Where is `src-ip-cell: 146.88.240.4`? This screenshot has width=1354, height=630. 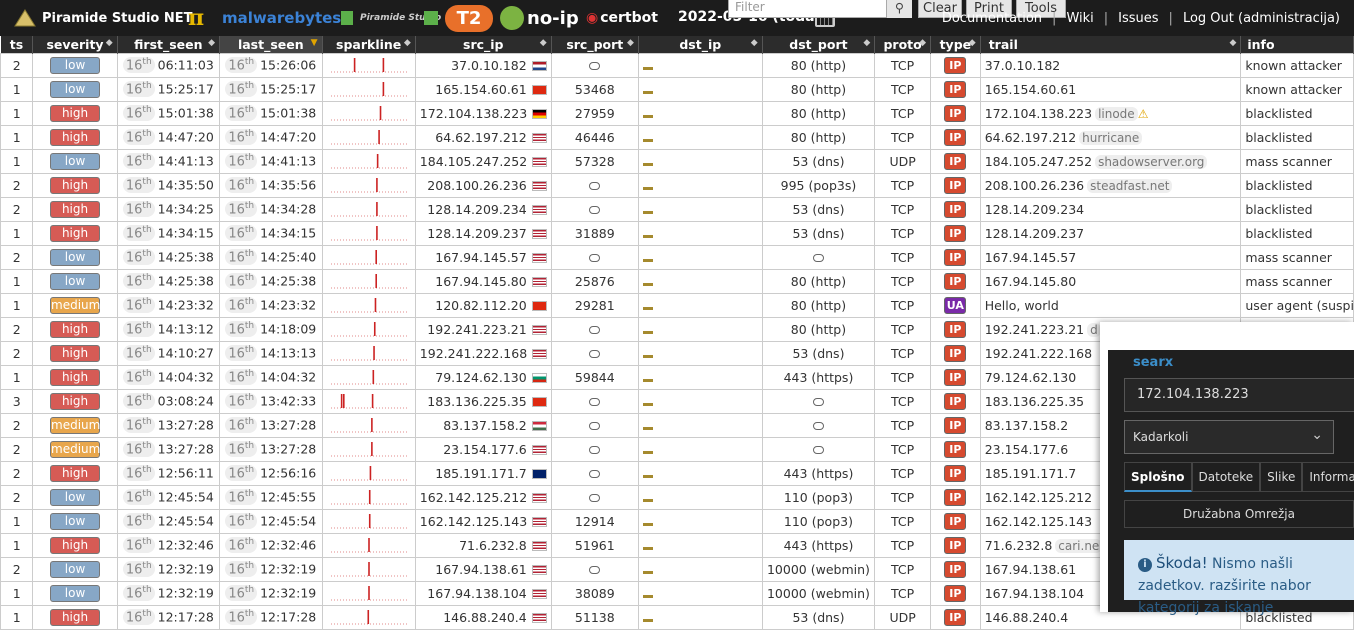 src-ip-cell: 146.88.240.4 is located at coordinates (483, 617).